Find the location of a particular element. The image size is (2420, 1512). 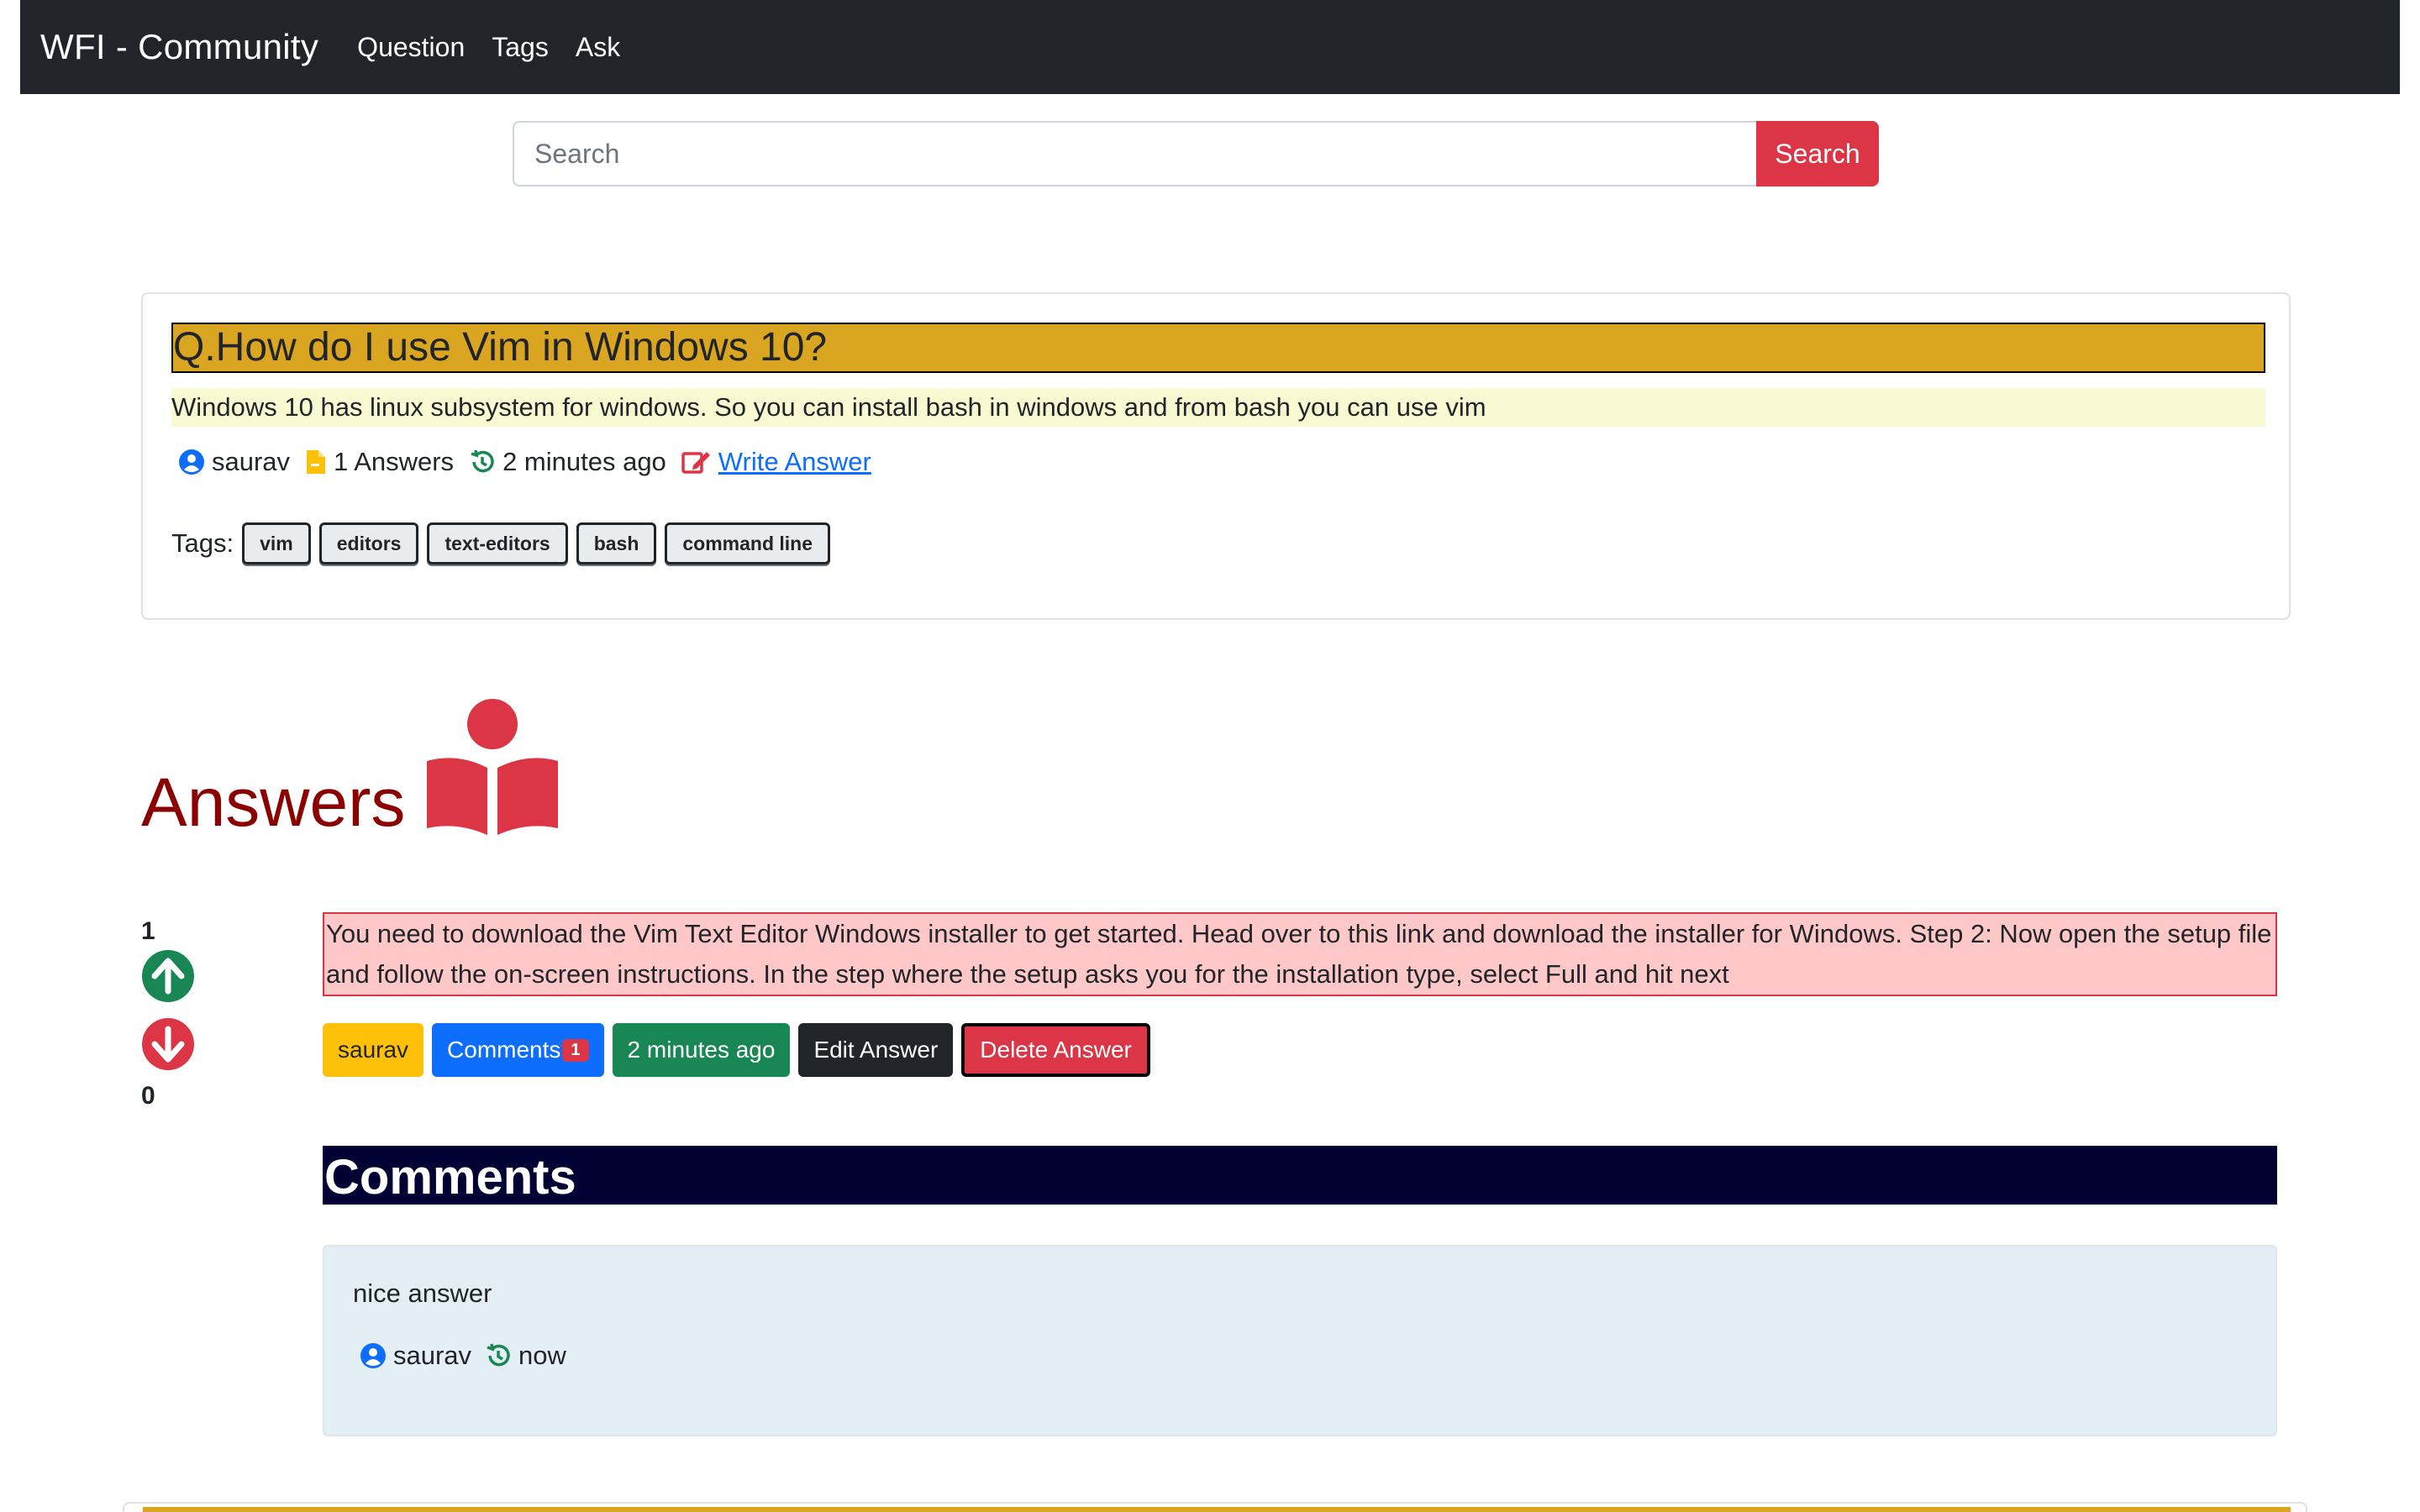

search-bar: Search is located at coordinates (1196, 153).